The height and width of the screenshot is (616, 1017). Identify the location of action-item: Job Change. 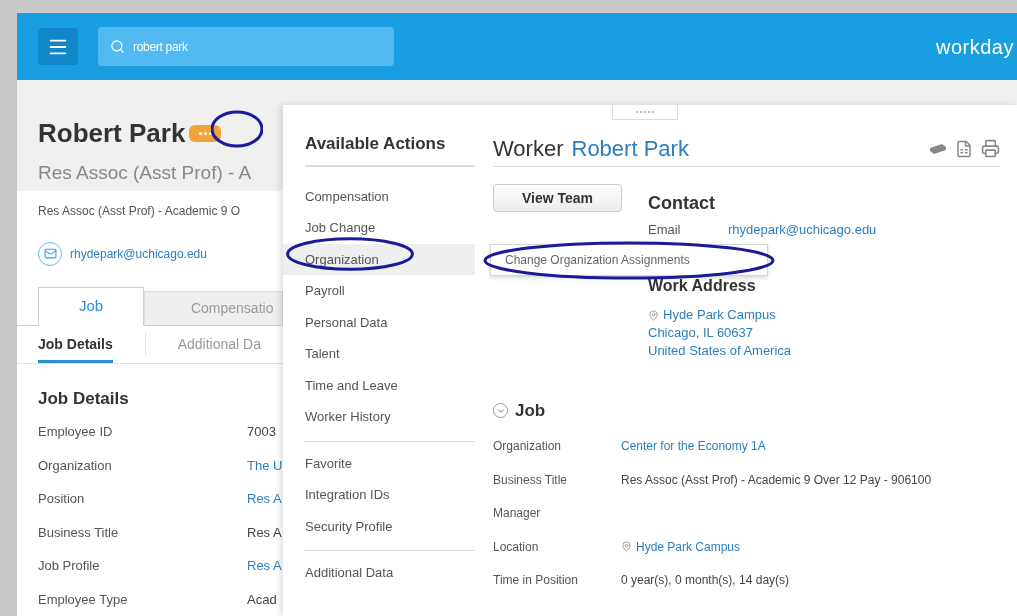
(379, 228).